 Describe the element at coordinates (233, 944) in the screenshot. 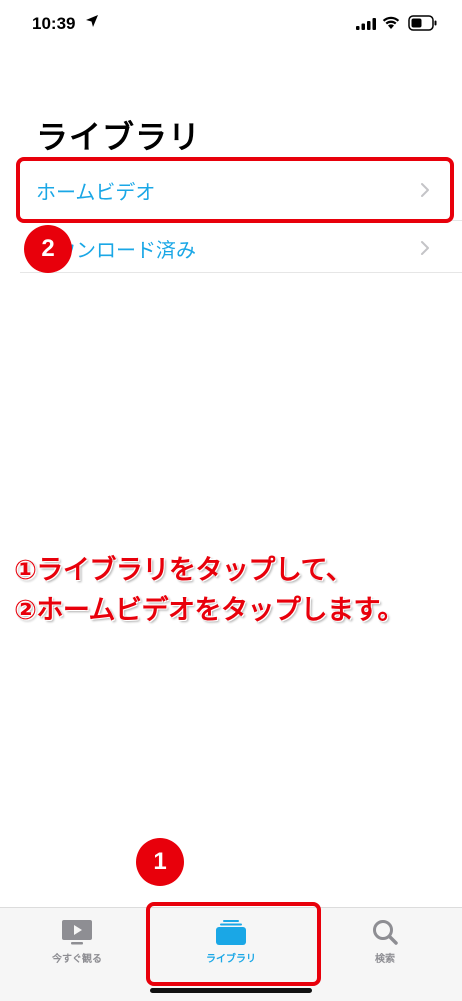

I see `highlight-box-library-tab` at that location.